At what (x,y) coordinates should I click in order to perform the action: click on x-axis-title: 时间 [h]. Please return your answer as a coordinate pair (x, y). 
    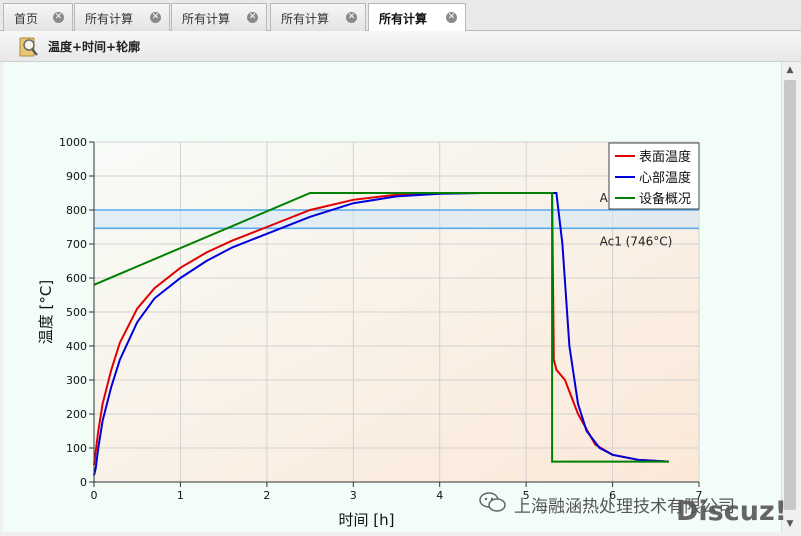
    Looking at the image, I should click on (367, 520).